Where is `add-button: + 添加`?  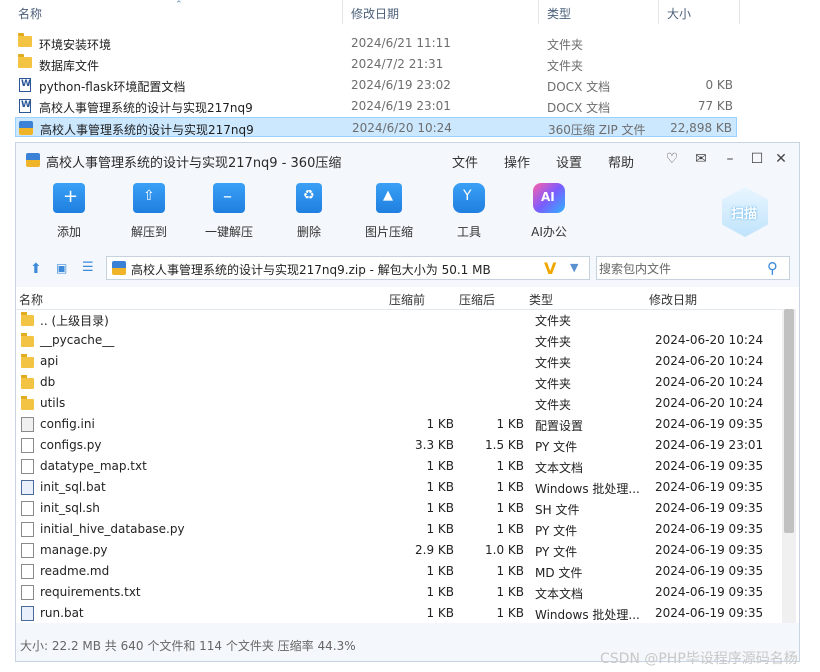 add-button: + 添加 is located at coordinates (69, 211).